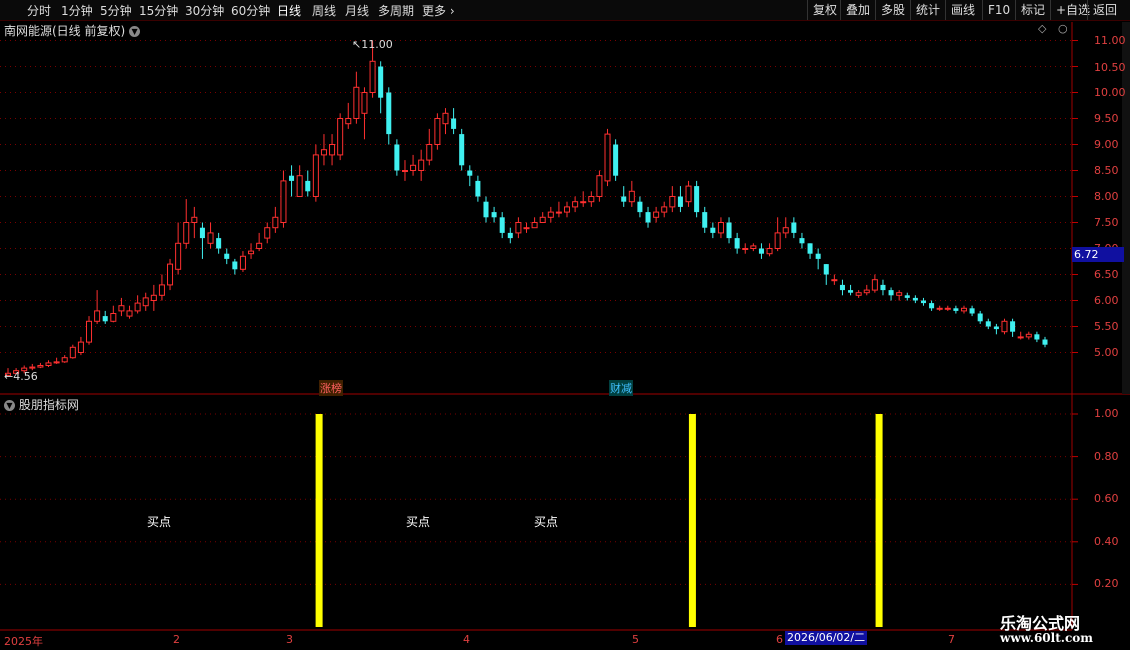 This screenshot has width=1130, height=650. I want to click on event-tag-rank: 涨榜, so click(331, 388).